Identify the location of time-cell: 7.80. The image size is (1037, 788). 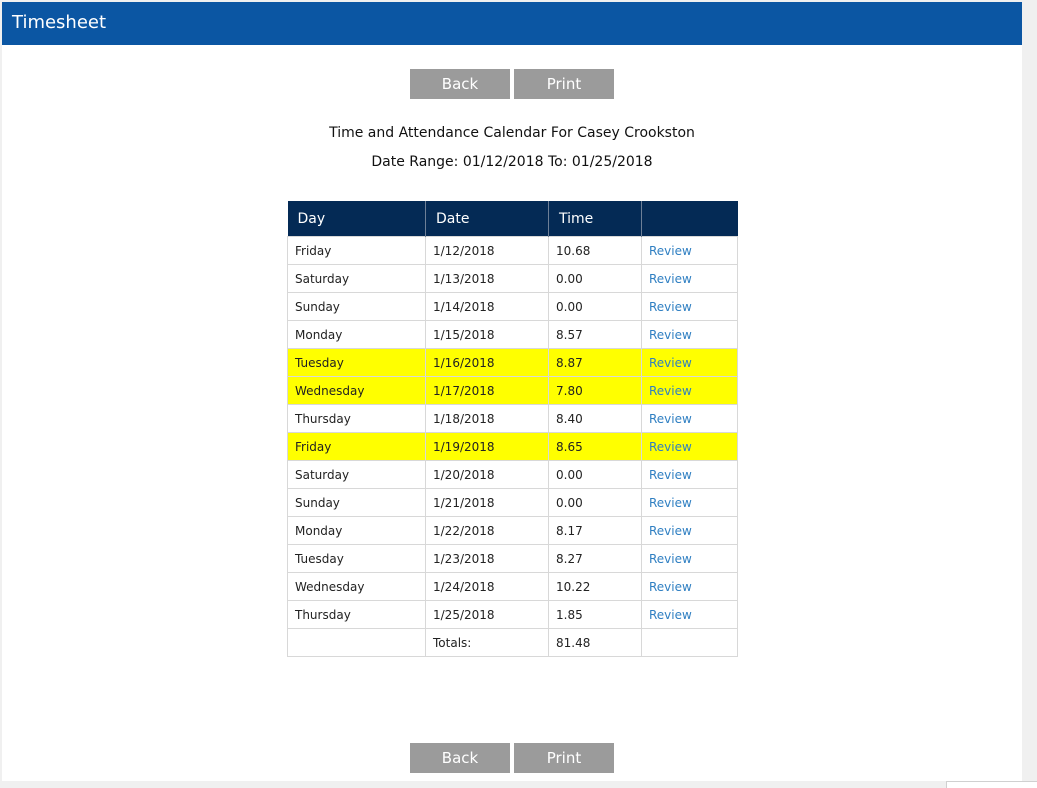
(595, 390).